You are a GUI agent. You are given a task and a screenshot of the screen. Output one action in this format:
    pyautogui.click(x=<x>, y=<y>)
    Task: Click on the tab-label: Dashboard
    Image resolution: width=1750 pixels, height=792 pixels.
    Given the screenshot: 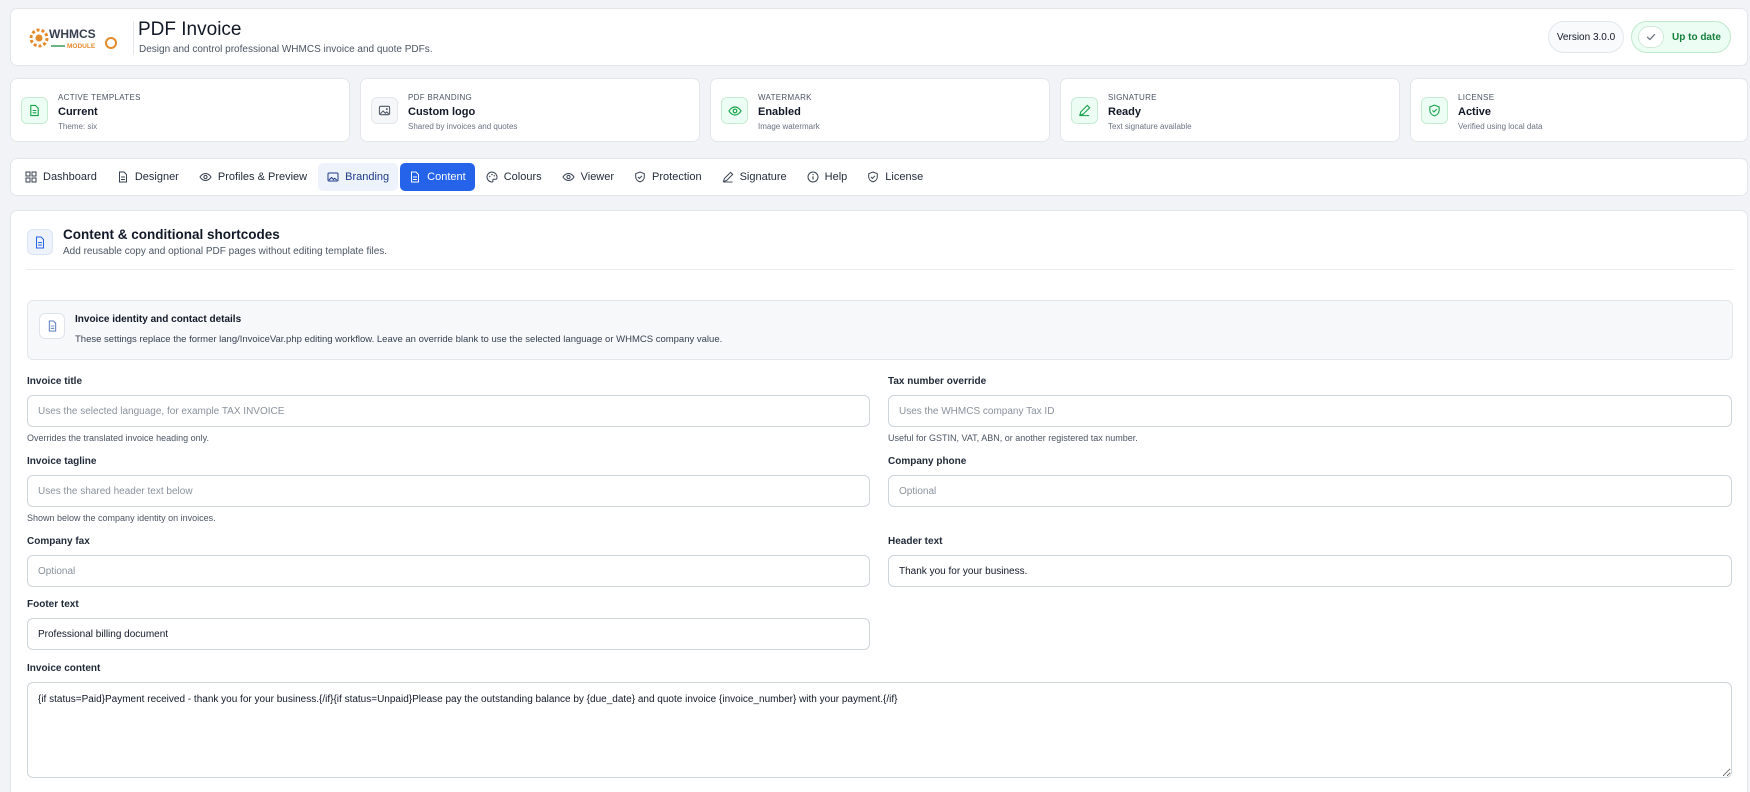 What is the action you would take?
    pyautogui.click(x=70, y=177)
    